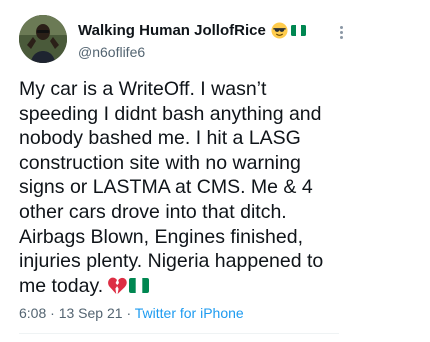  I want to click on tweet-line: nobody bashed me. I hit a LASG, so click(160, 138).